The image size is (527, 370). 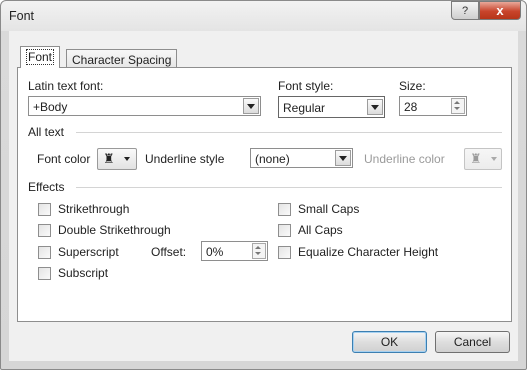 What do you see at coordinates (169, 252) in the screenshot?
I see `offset-label: Offset:` at bounding box center [169, 252].